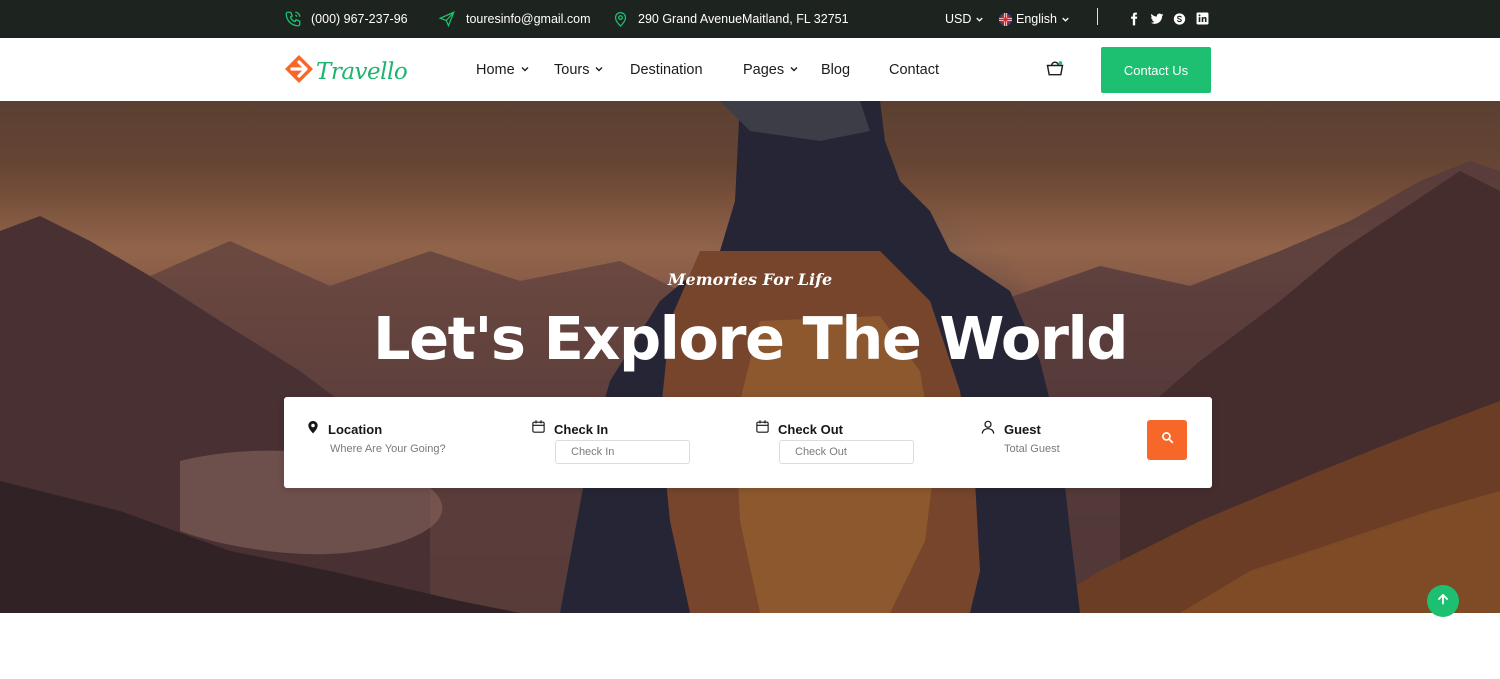 Image resolution: width=1500 pixels, height=679 pixels. I want to click on nav-label: Tours, so click(572, 69).